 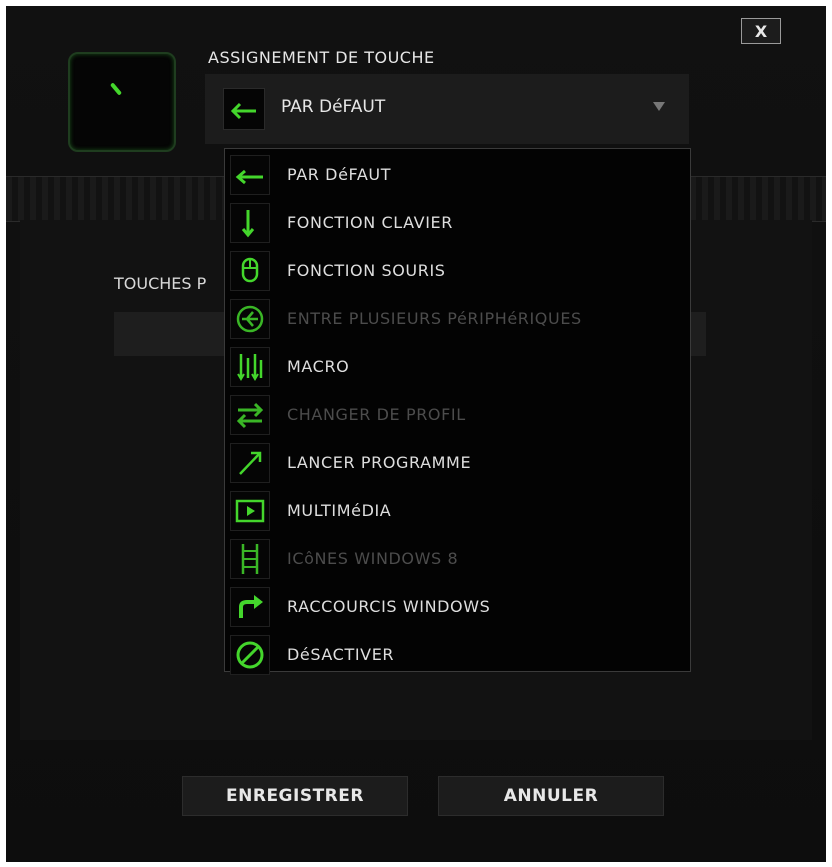 What do you see at coordinates (366, 270) in the screenshot?
I see `option-label: FONCTION SOURIS` at bounding box center [366, 270].